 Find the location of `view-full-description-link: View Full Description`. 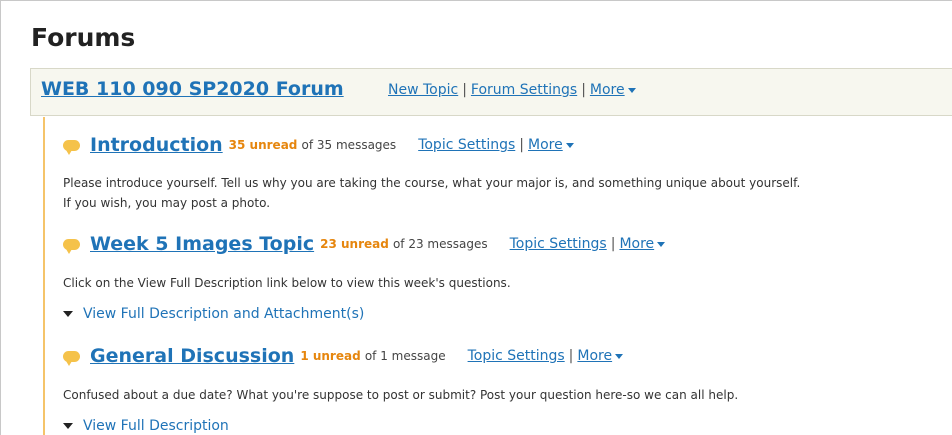

view-full-description-link: View Full Description is located at coordinates (146, 426).